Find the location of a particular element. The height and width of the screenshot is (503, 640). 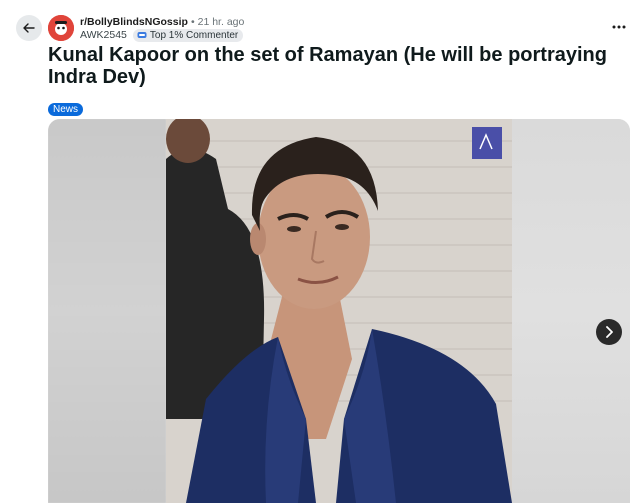

more-options-button is located at coordinates (619, 27).